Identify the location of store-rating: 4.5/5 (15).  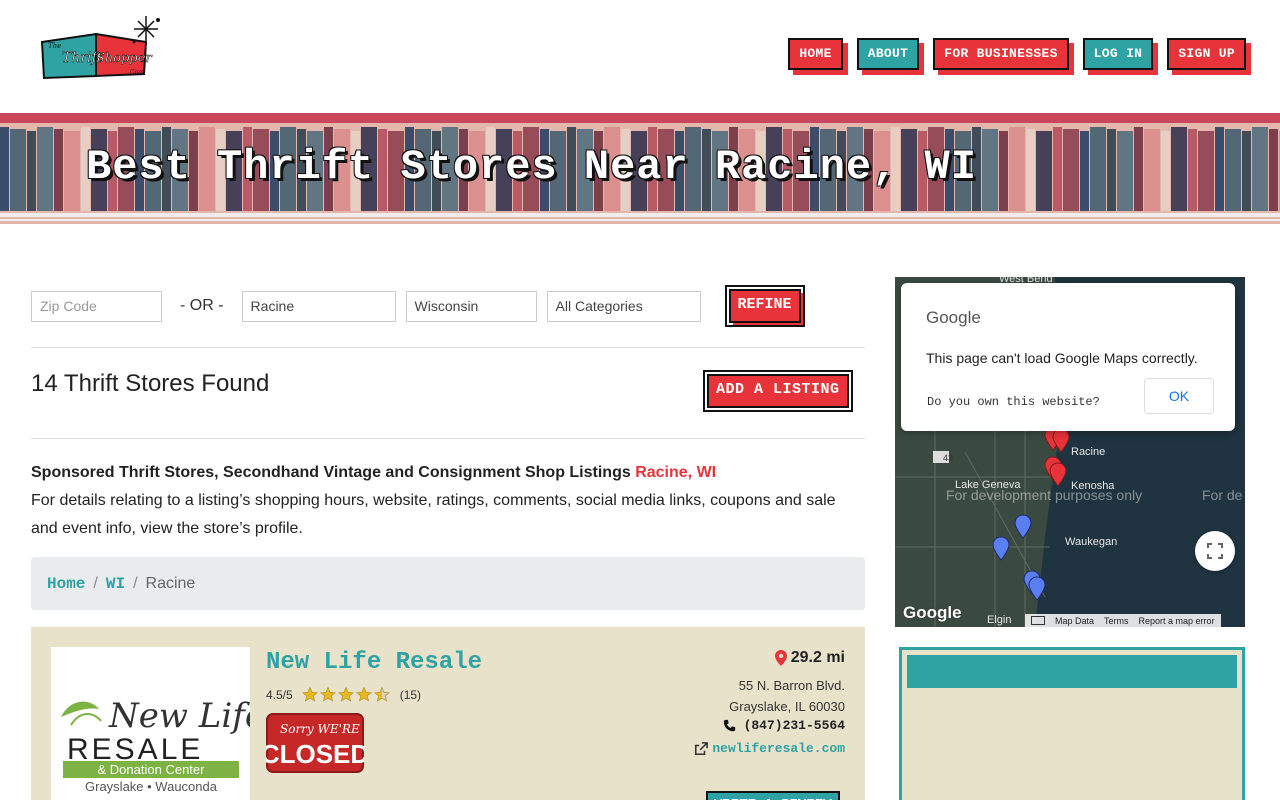
(343, 694).